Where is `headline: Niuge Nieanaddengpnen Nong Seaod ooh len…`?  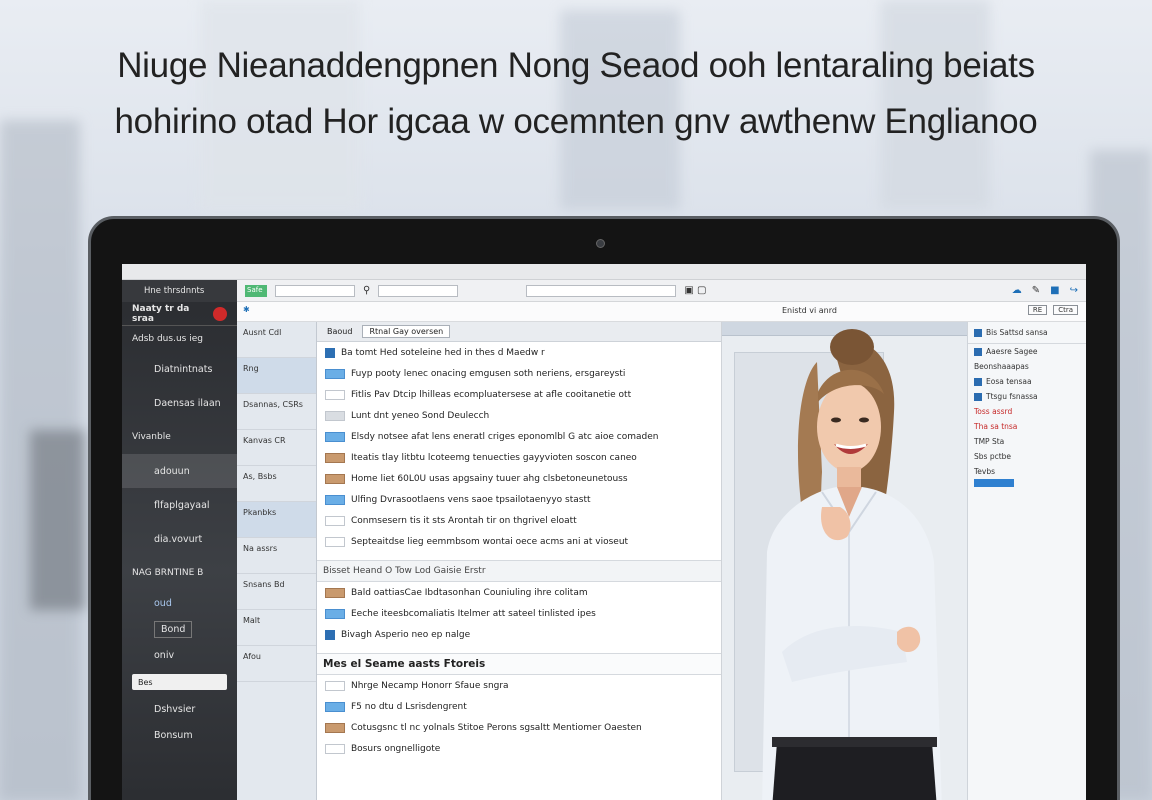 headline: Niuge Nieanaddengpnen Nong Seaod ooh len… is located at coordinates (576, 94).